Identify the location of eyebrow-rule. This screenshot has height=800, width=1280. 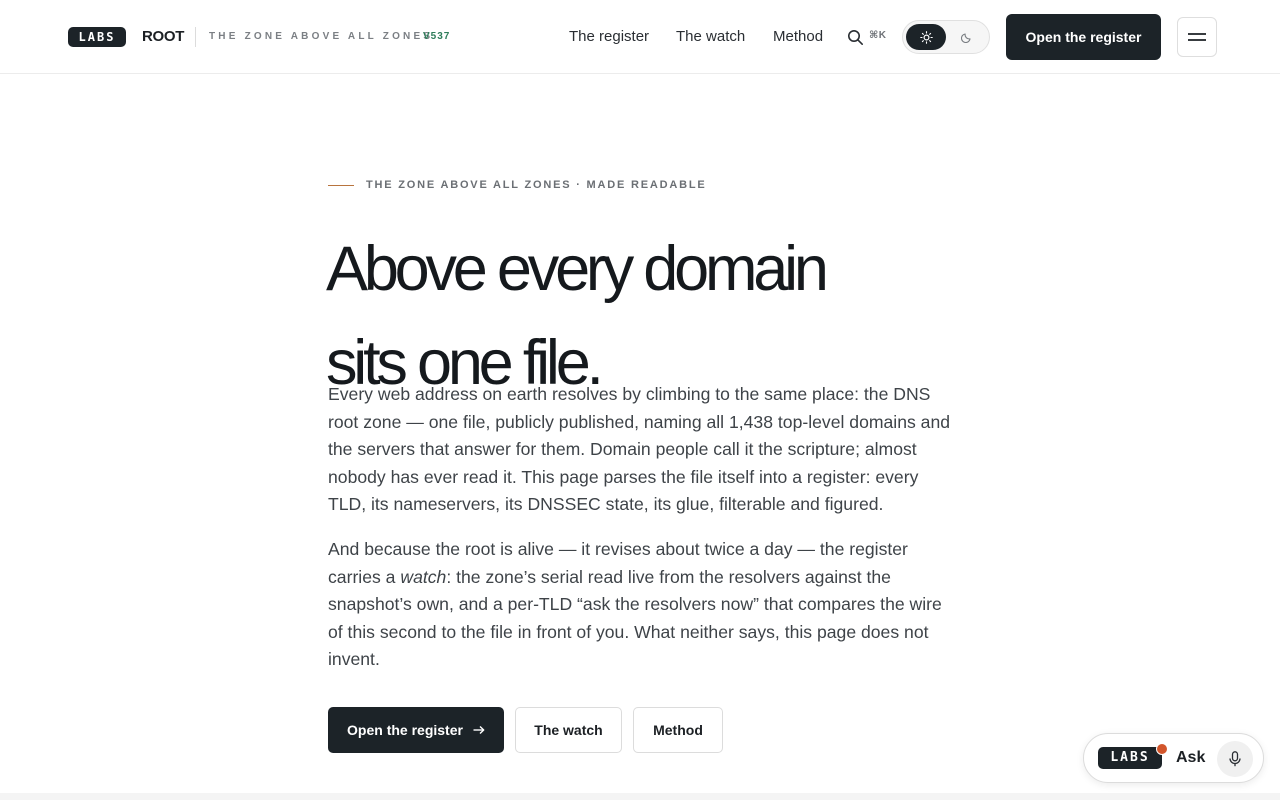
(341, 185).